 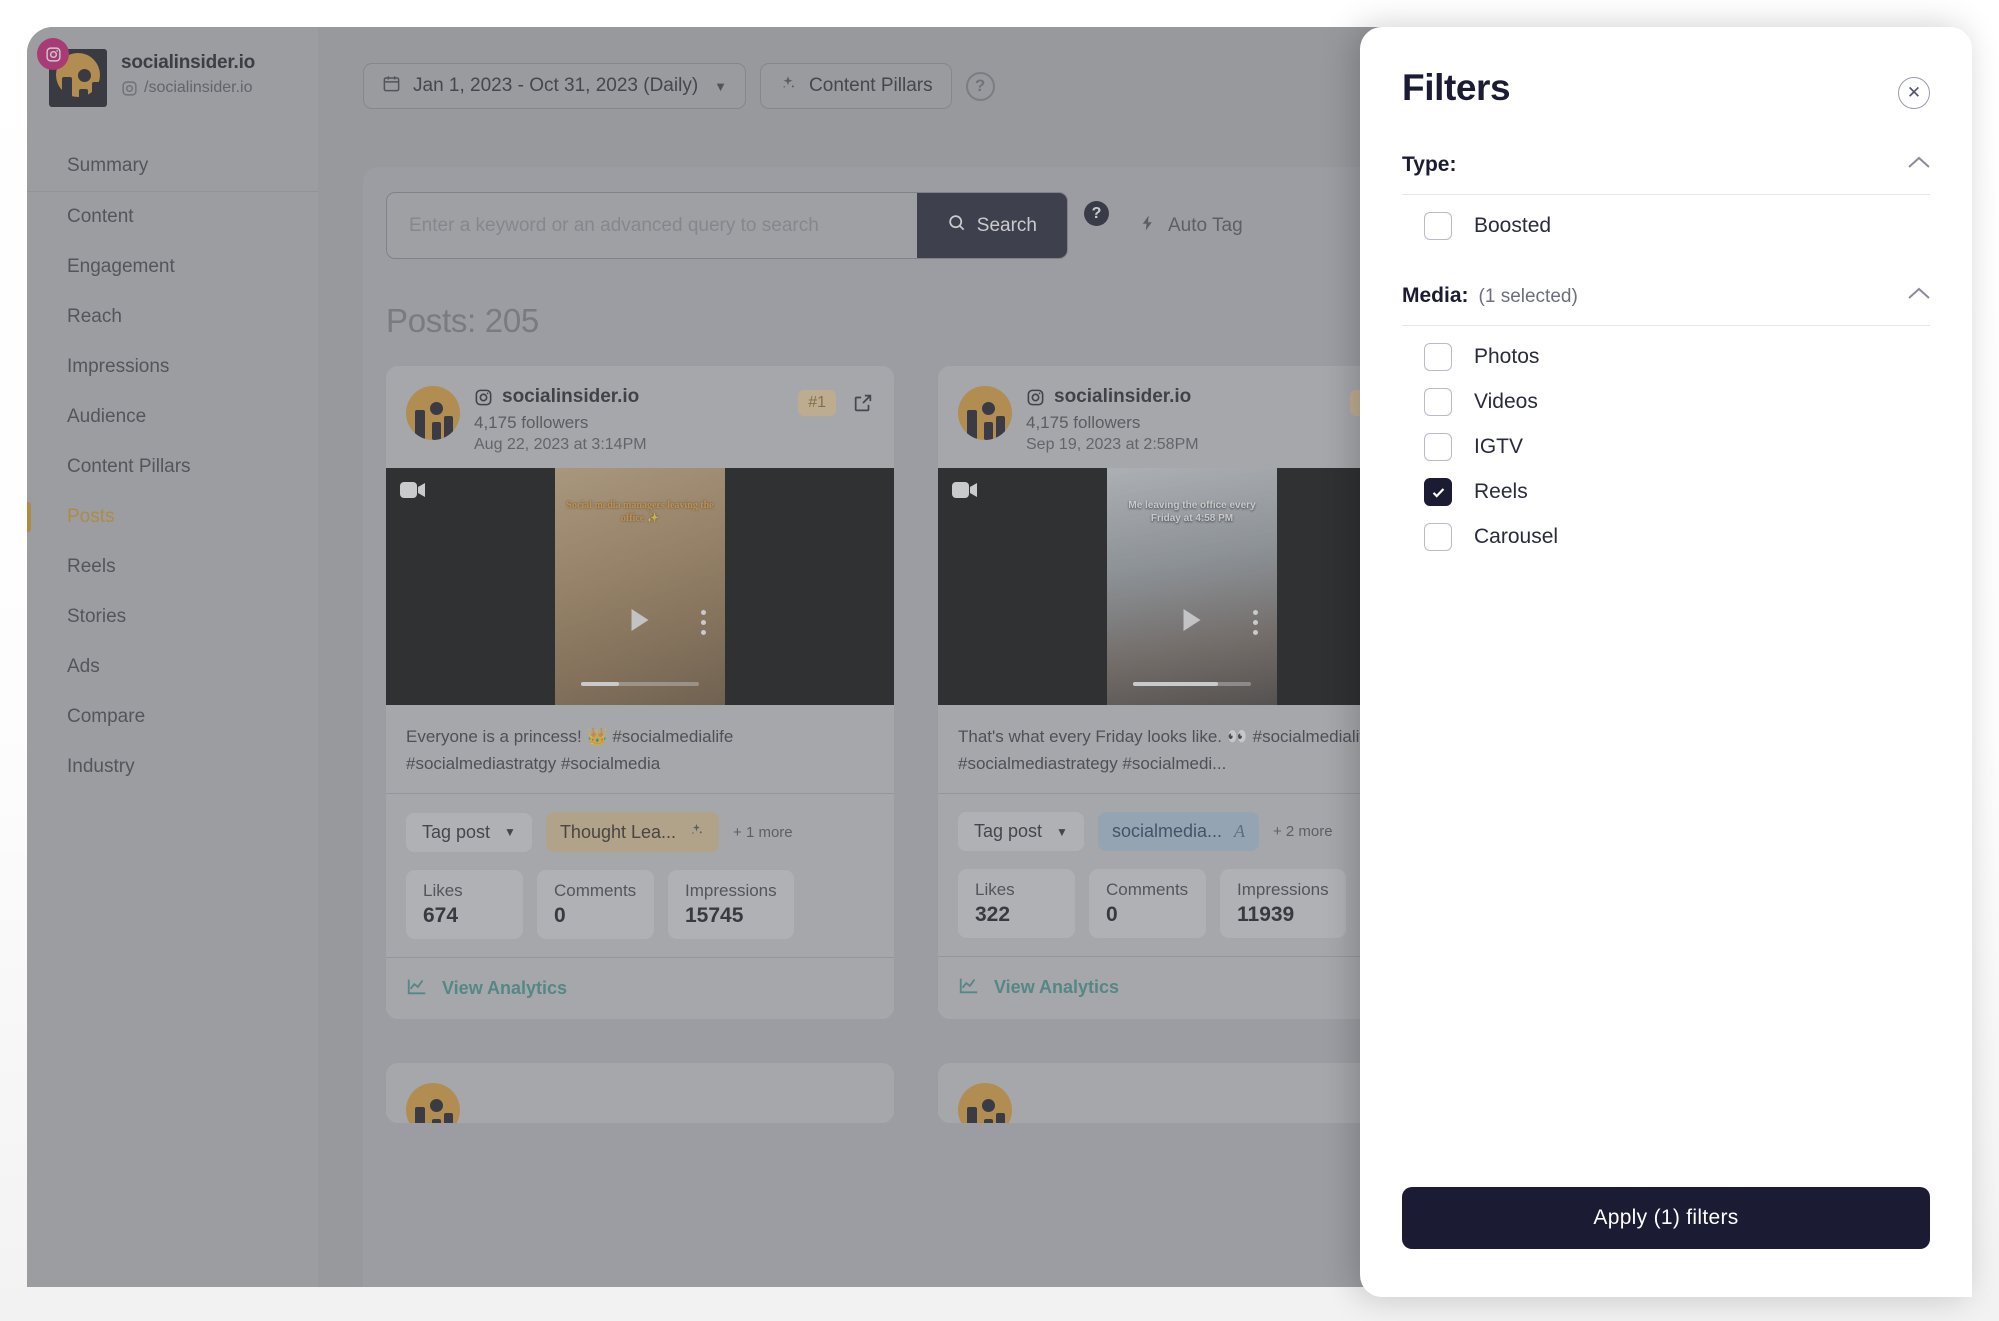 What do you see at coordinates (871, 85) in the screenshot?
I see `content-pillars-label: Content Pillars` at bounding box center [871, 85].